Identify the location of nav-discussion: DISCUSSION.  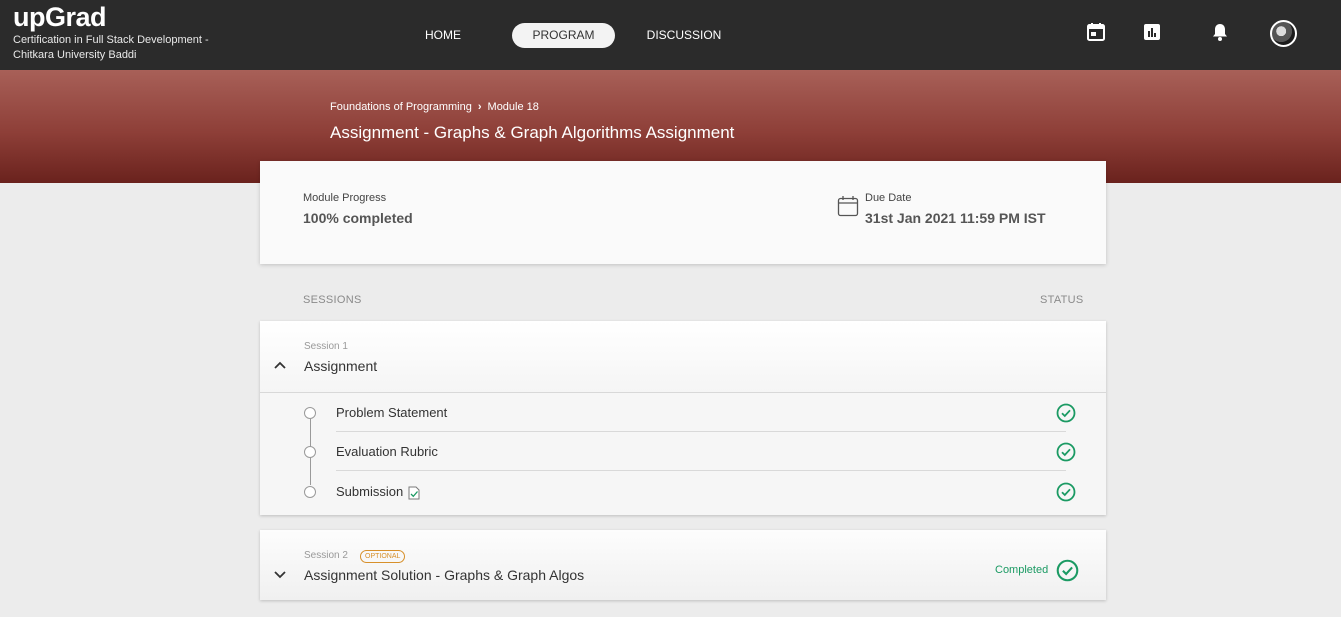
(684, 35).